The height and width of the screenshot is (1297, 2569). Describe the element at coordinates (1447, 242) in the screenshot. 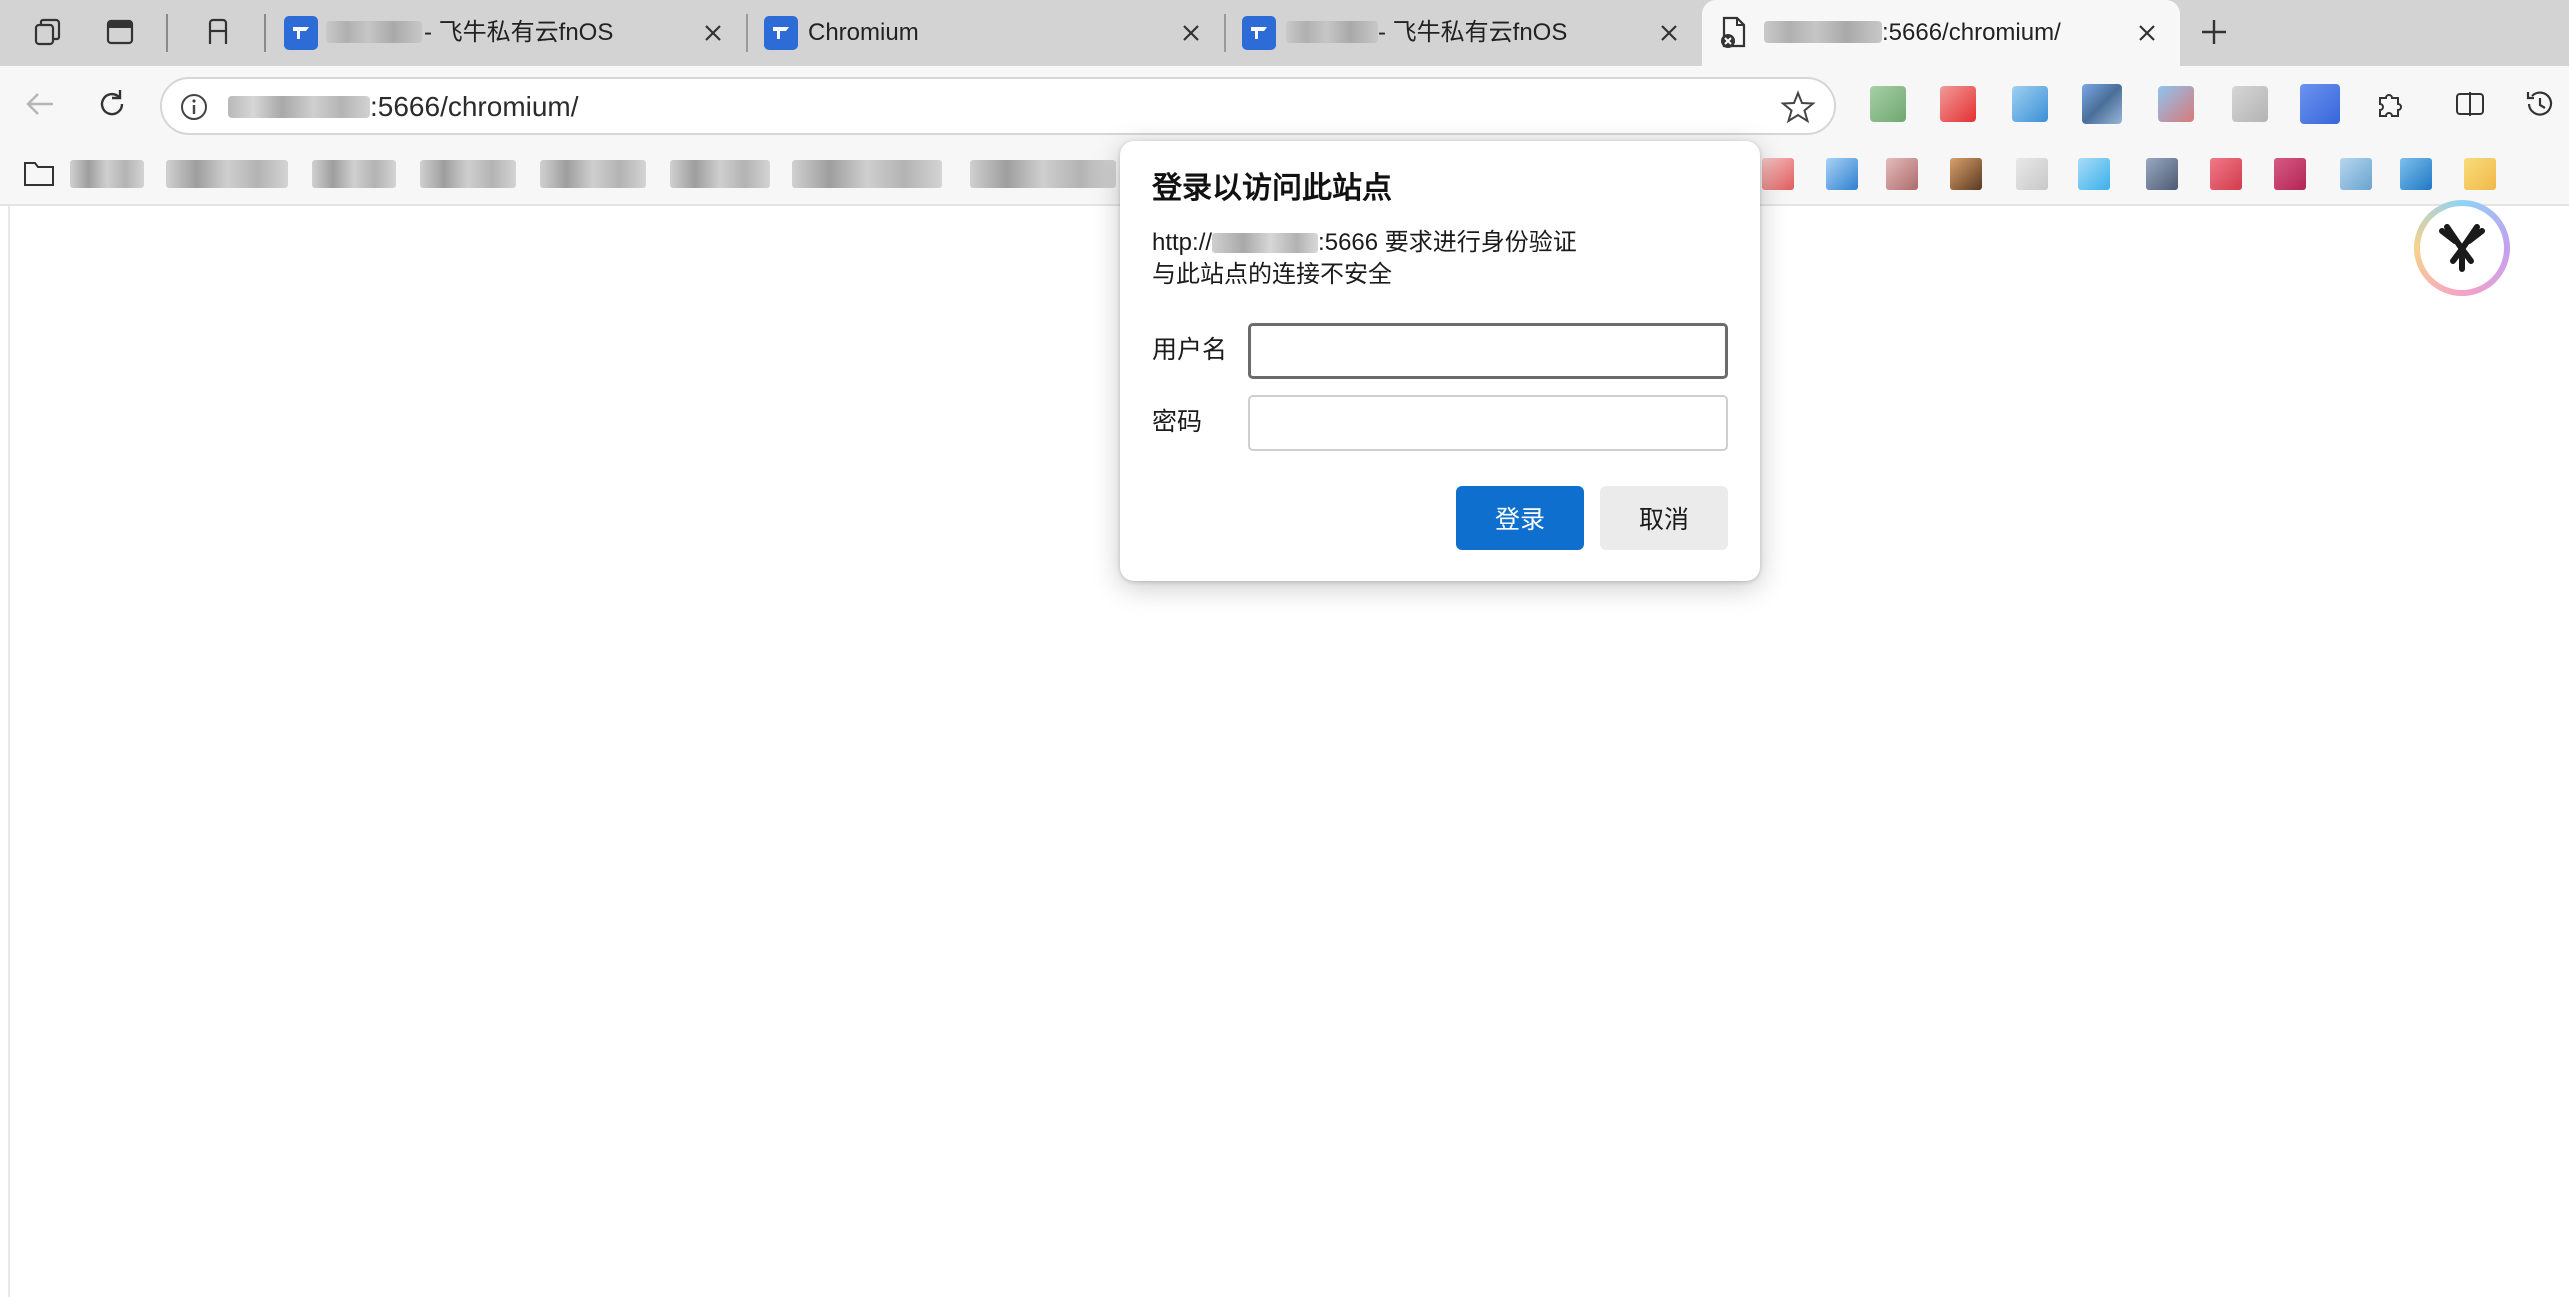

I see `auth-request-text: :5666 要求进行身份验证` at that location.